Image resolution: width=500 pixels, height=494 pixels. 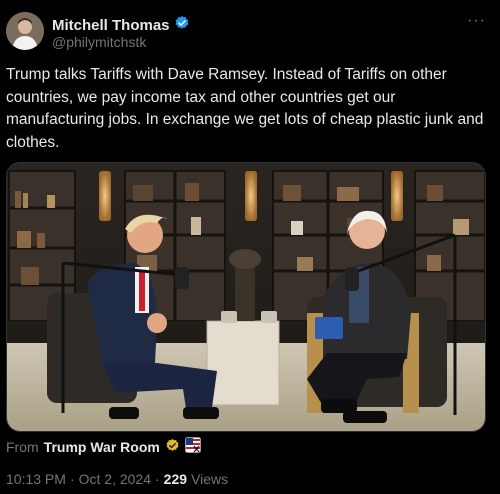 I want to click on verified-badge-icon, so click(x=182, y=25).